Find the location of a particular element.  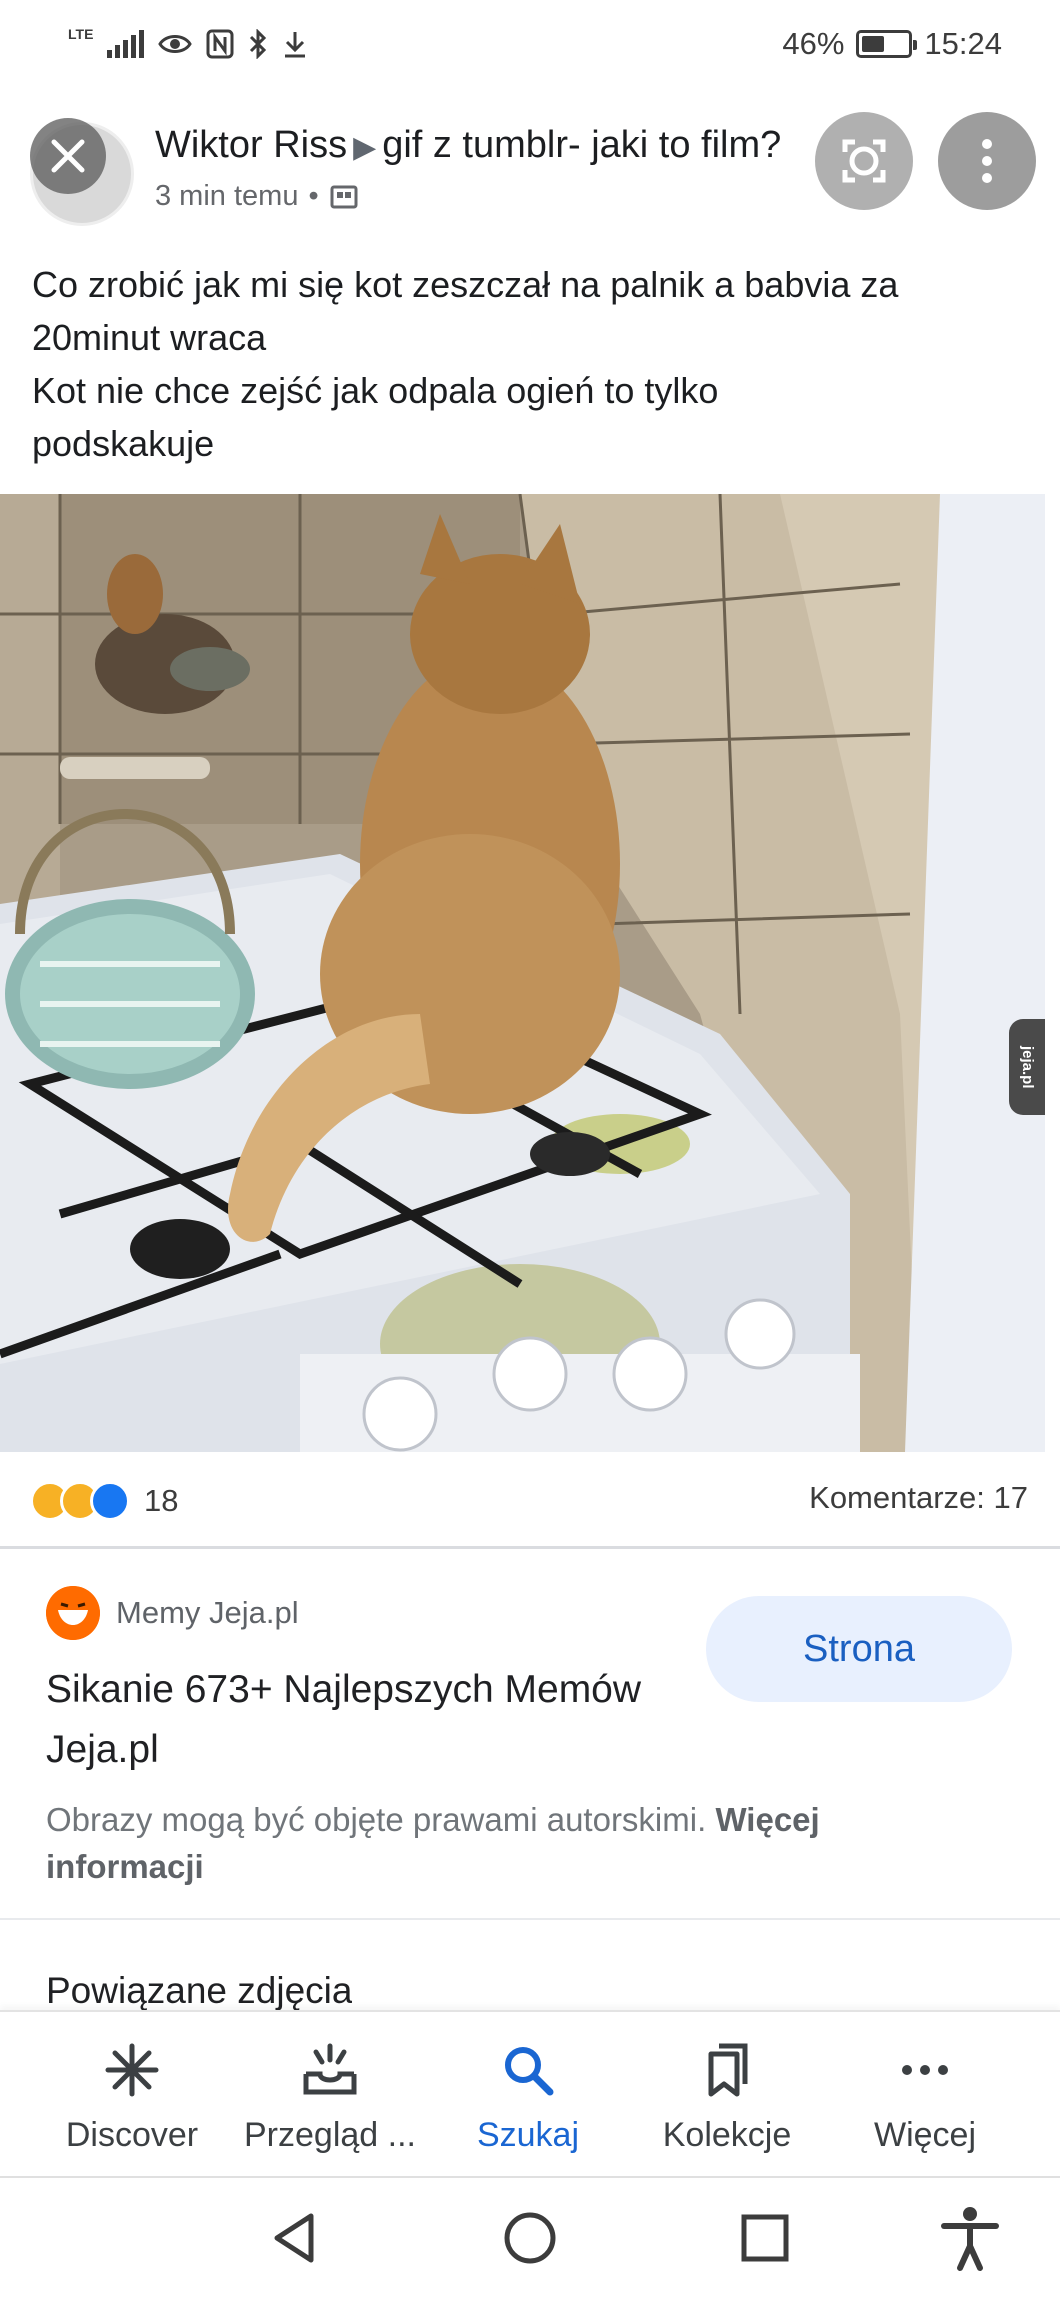

group-icon is located at coordinates (344, 196).